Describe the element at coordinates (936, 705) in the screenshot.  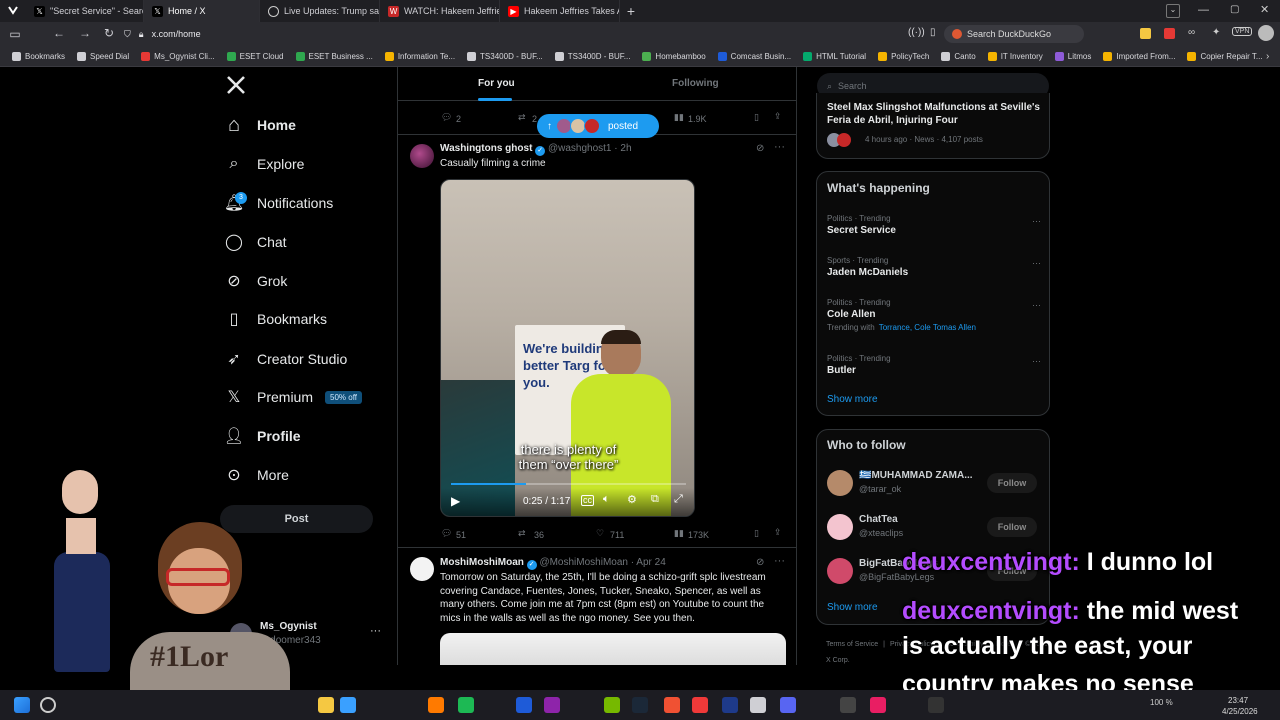
I see `terminal-icon` at that location.